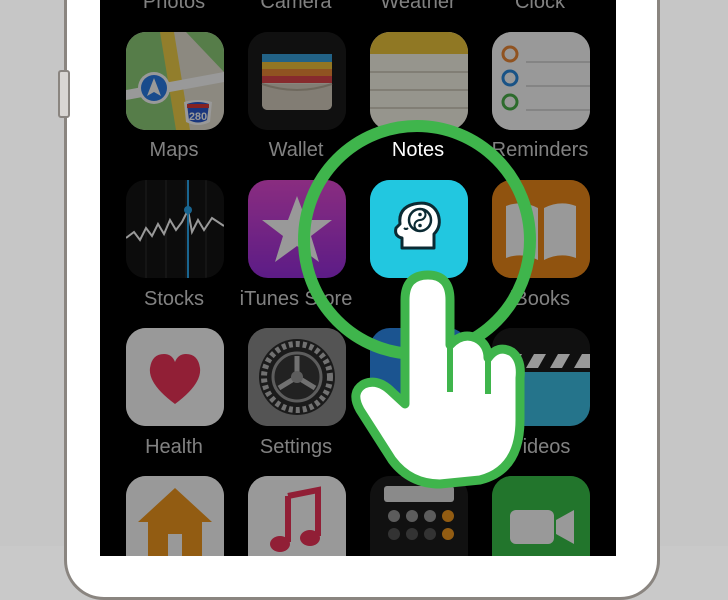 The image size is (728, 600). Describe the element at coordinates (175, 377) in the screenshot. I see `health-app-icon` at that location.